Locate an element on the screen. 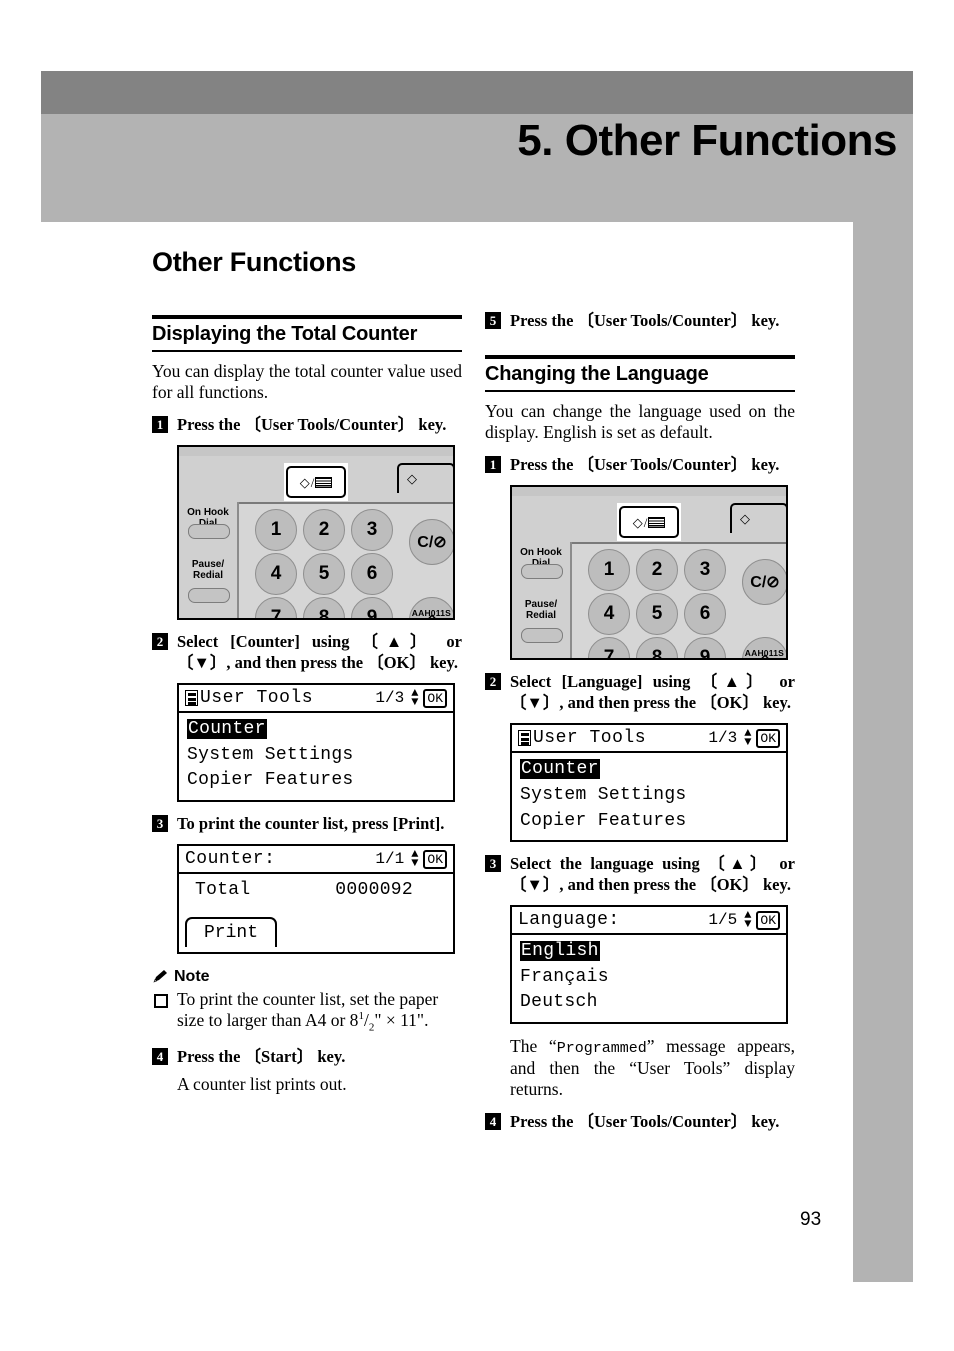  note-heading: Note is located at coordinates (307, 977).